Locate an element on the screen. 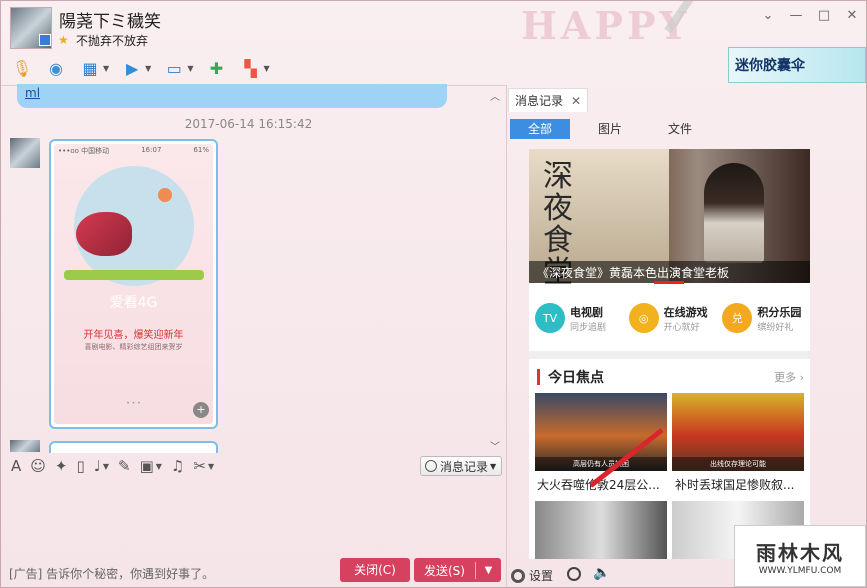 The width and height of the screenshot is (867, 588). page-dots: • • • is located at coordinates (133, 403).